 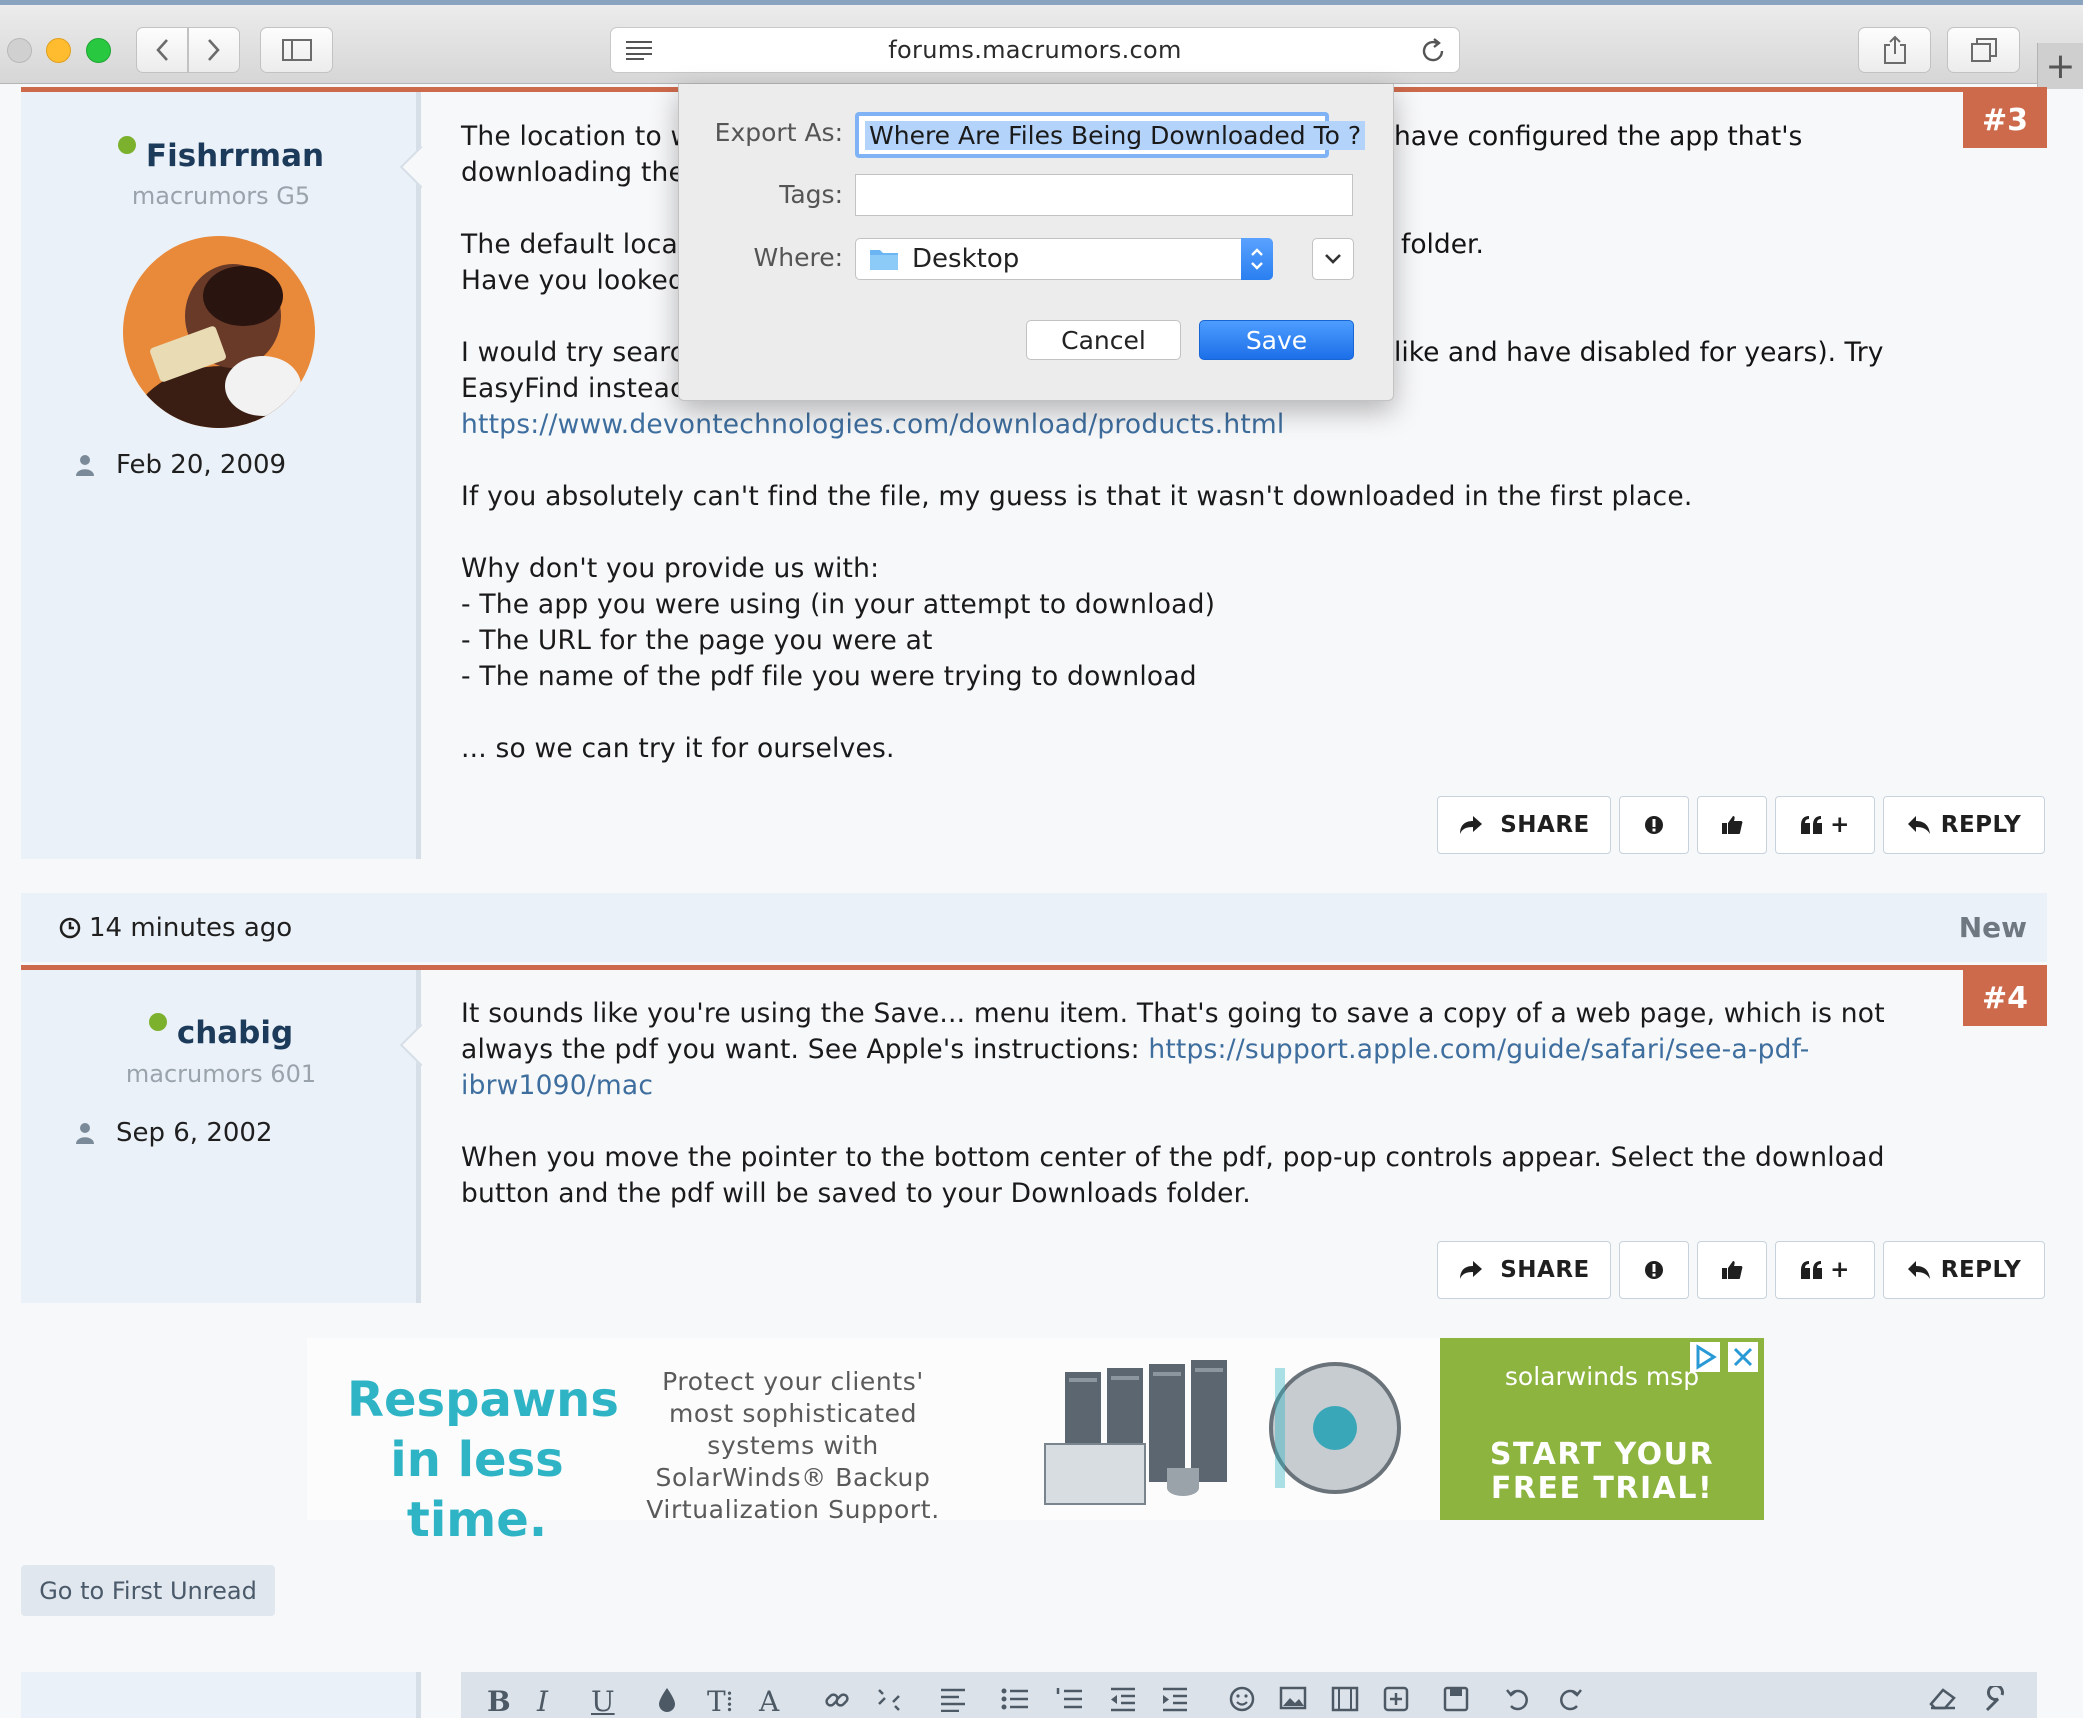 I want to click on new-badge: New, so click(x=1992, y=927).